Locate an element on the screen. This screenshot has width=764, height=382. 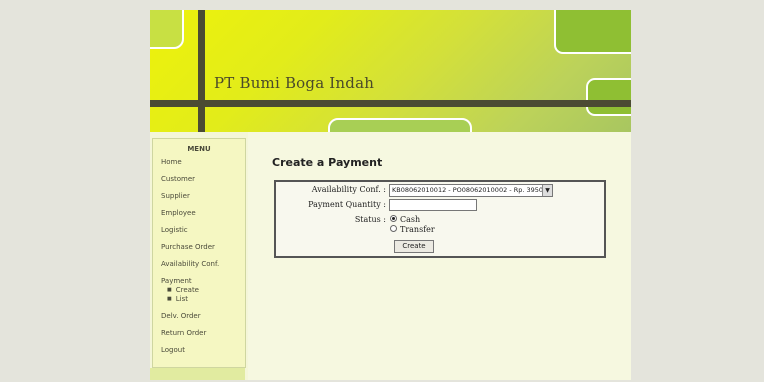
sidebar-footer is located at coordinates (197, 374).